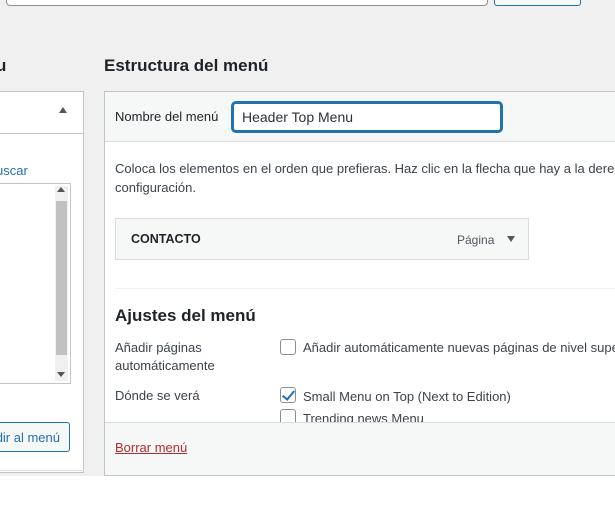  What do you see at coordinates (537, 3) in the screenshot?
I see `top-button` at bounding box center [537, 3].